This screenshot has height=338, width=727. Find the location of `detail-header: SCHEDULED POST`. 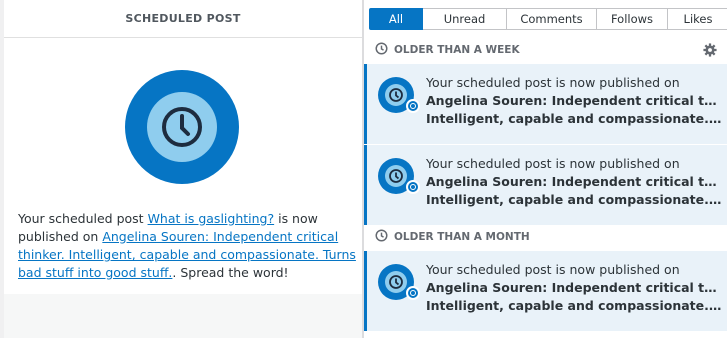

detail-header: SCHEDULED POST is located at coordinates (183, 19).